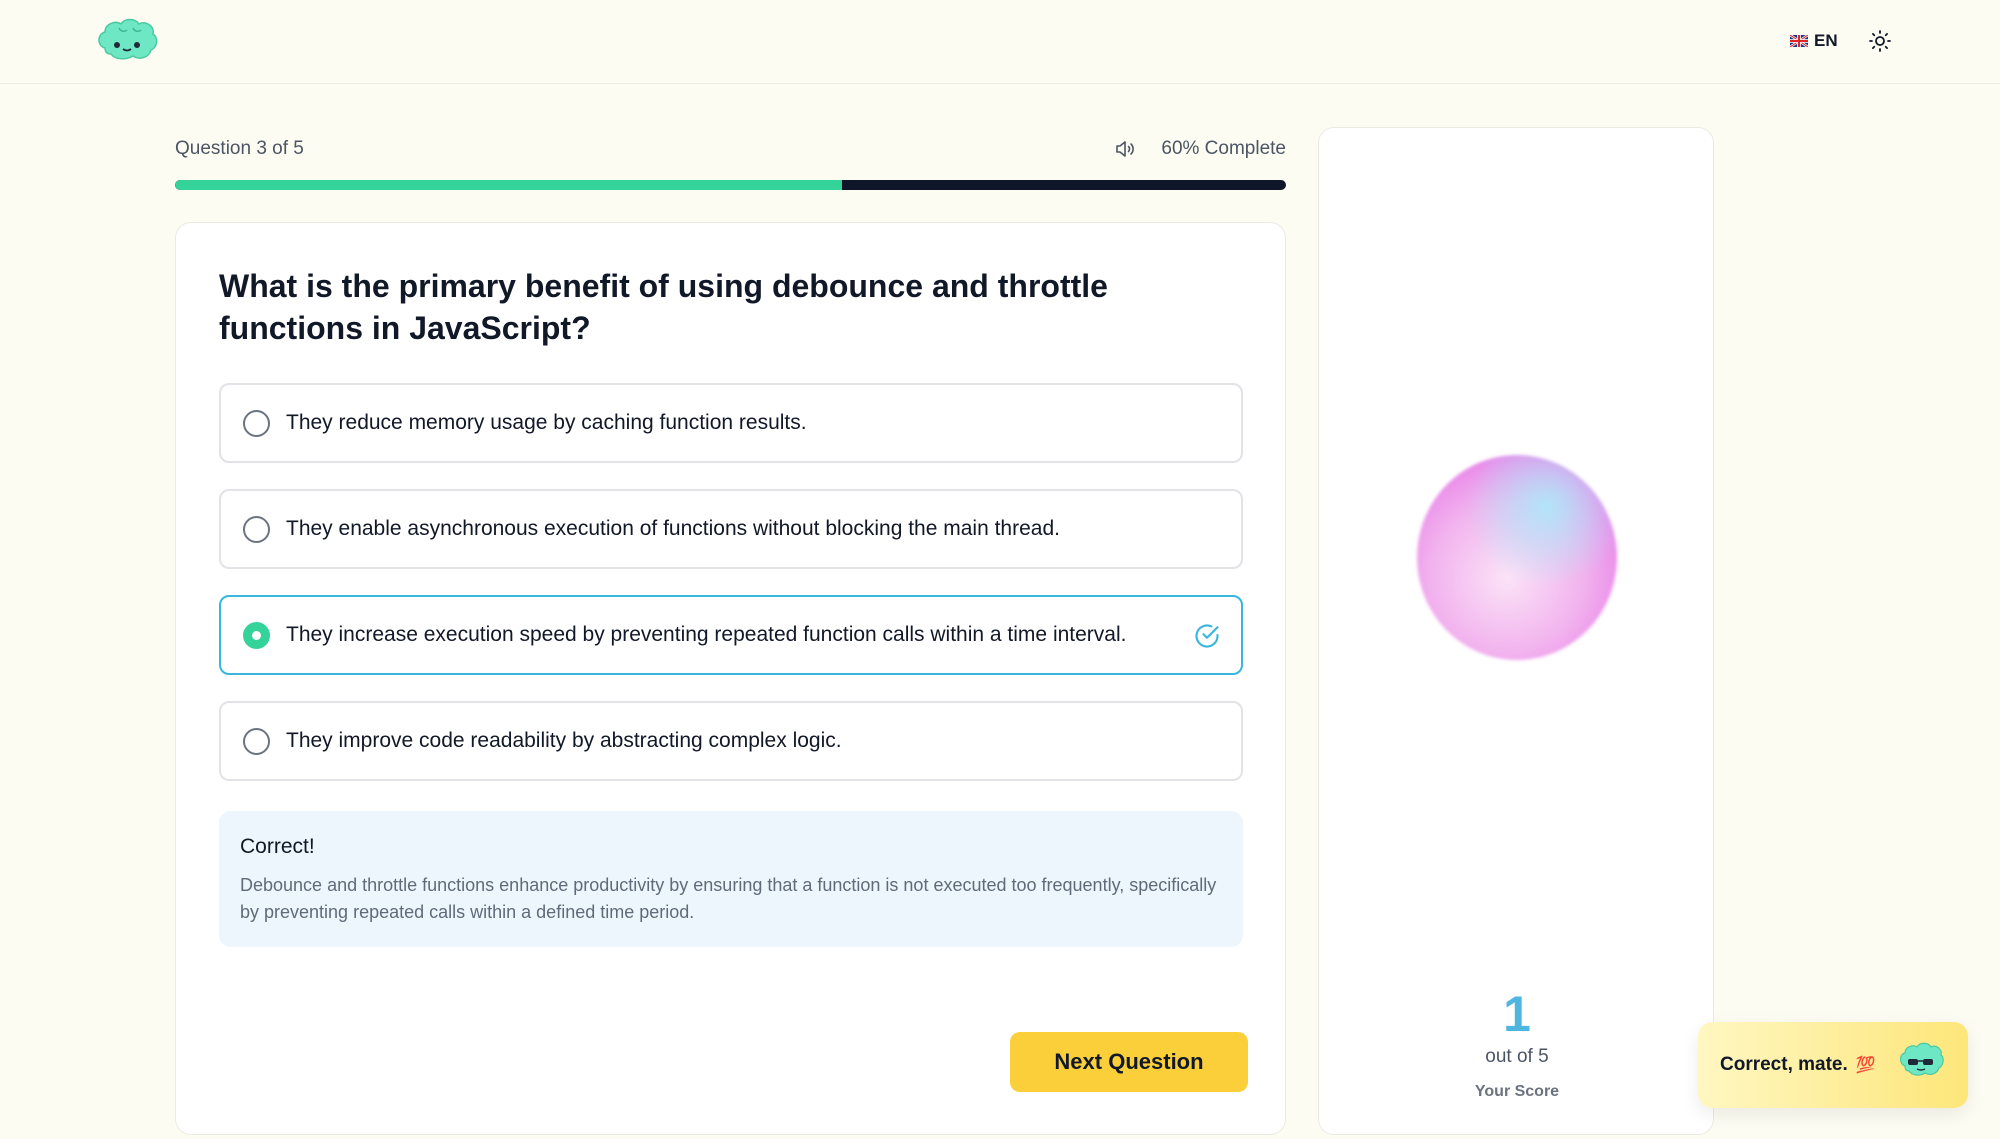 This screenshot has height=1139, width=2000. Describe the element at coordinates (239, 148) in the screenshot. I see `question-counter: Question 3 of 5` at that location.